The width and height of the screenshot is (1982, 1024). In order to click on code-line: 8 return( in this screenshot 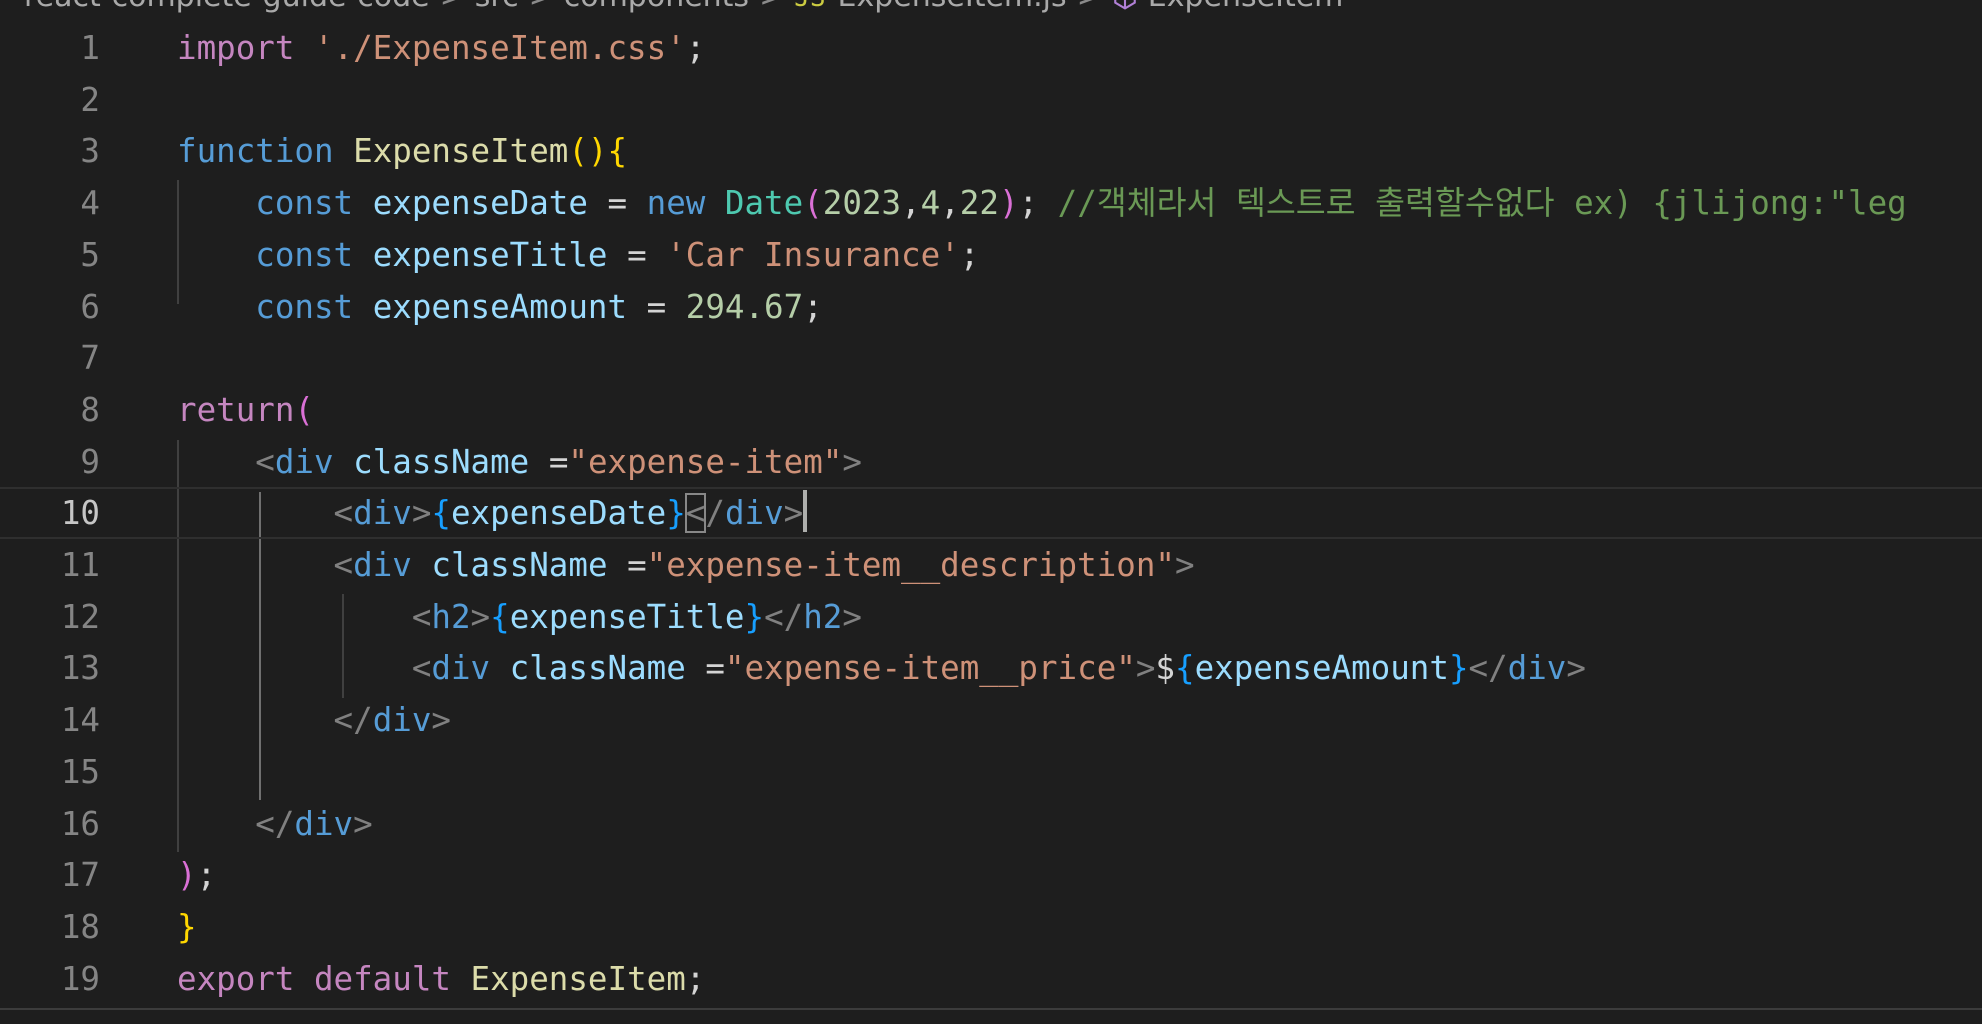, I will do `click(991, 410)`.